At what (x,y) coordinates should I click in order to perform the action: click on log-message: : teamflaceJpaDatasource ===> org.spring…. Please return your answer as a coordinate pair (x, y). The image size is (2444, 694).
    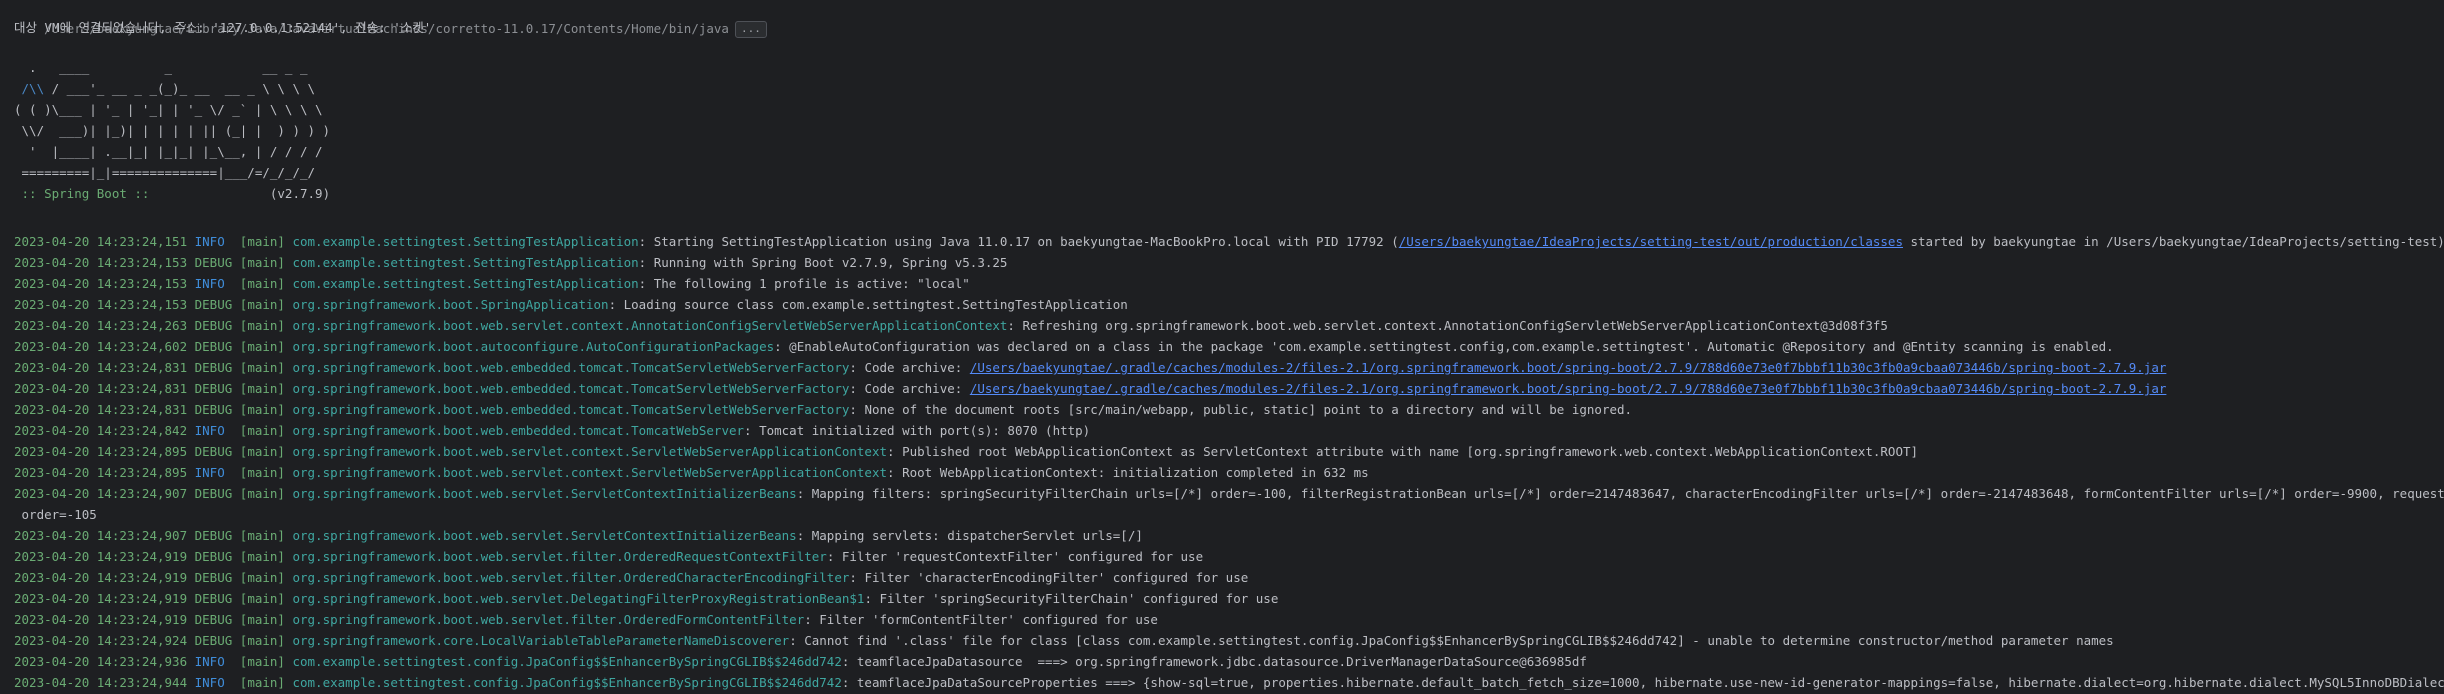
    Looking at the image, I should click on (1214, 661).